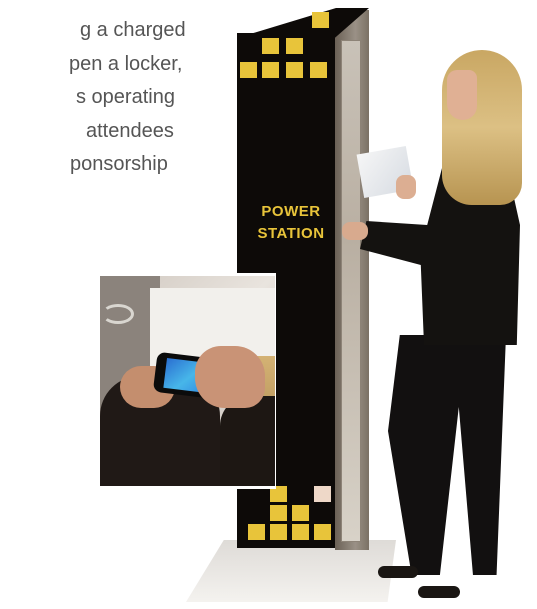 The image size is (537, 609). I want to click on person-legs, so click(447, 455).